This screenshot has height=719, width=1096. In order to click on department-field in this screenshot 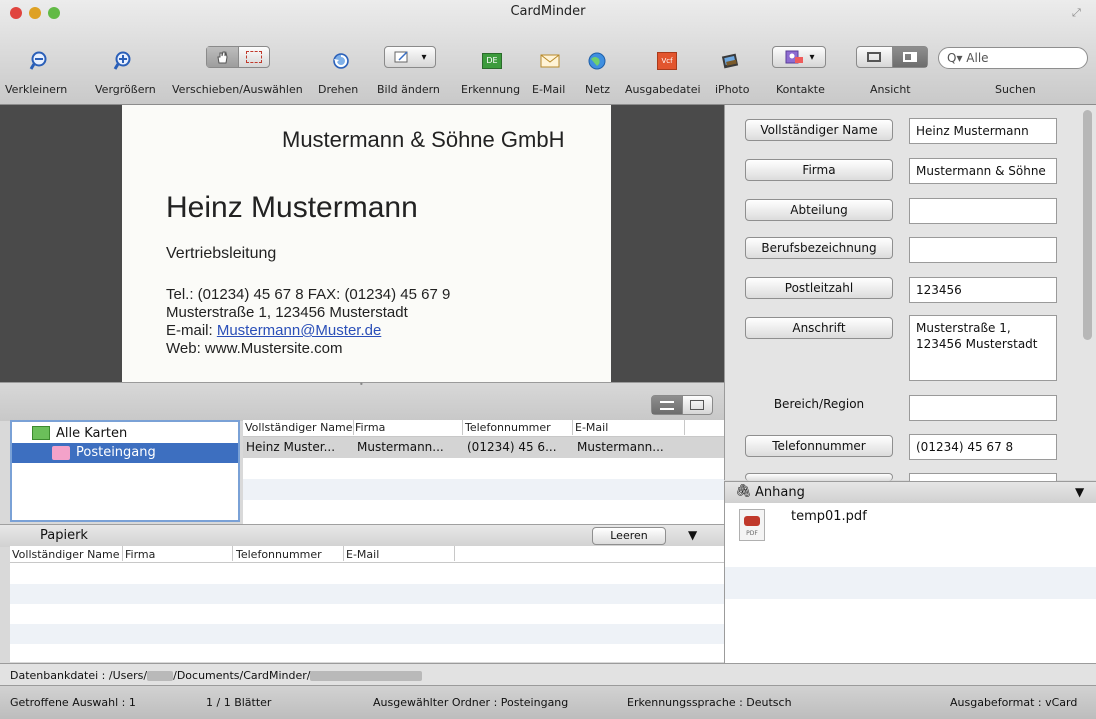, I will do `click(983, 211)`.